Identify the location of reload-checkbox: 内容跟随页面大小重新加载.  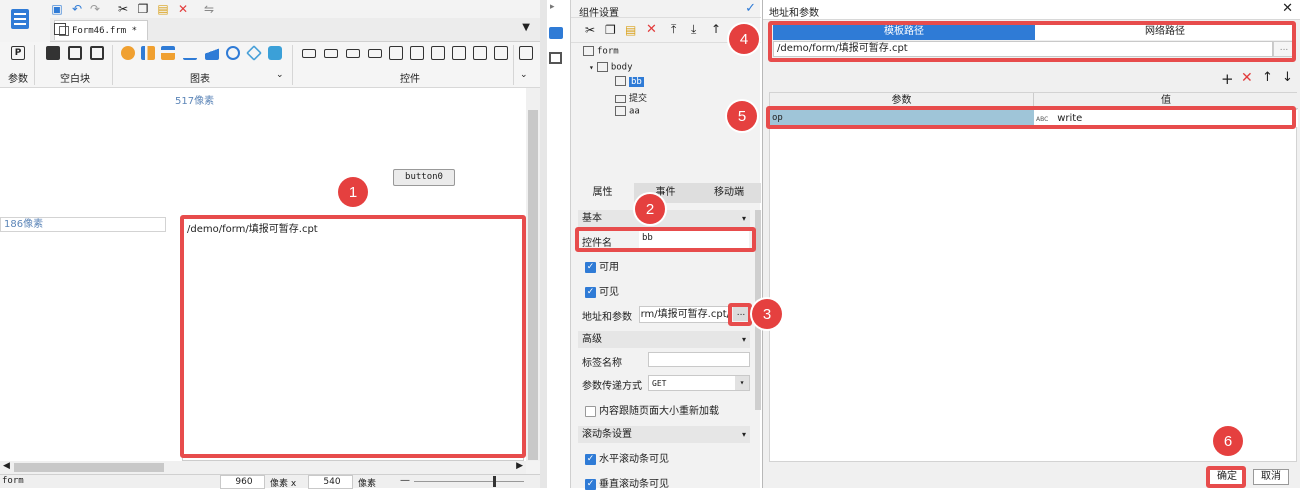
(652, 409).